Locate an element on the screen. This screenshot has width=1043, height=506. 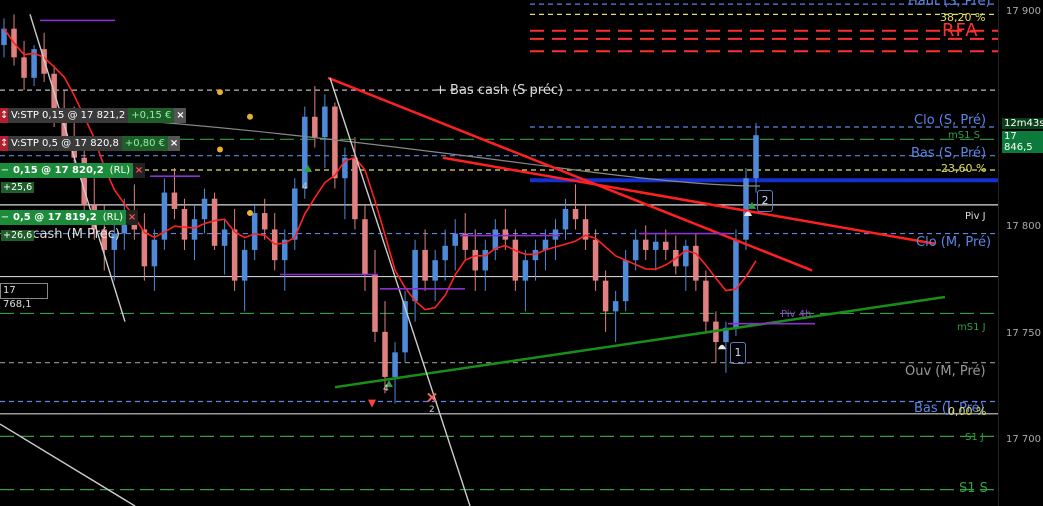
bell-icon is located at coordinates (722, 347).